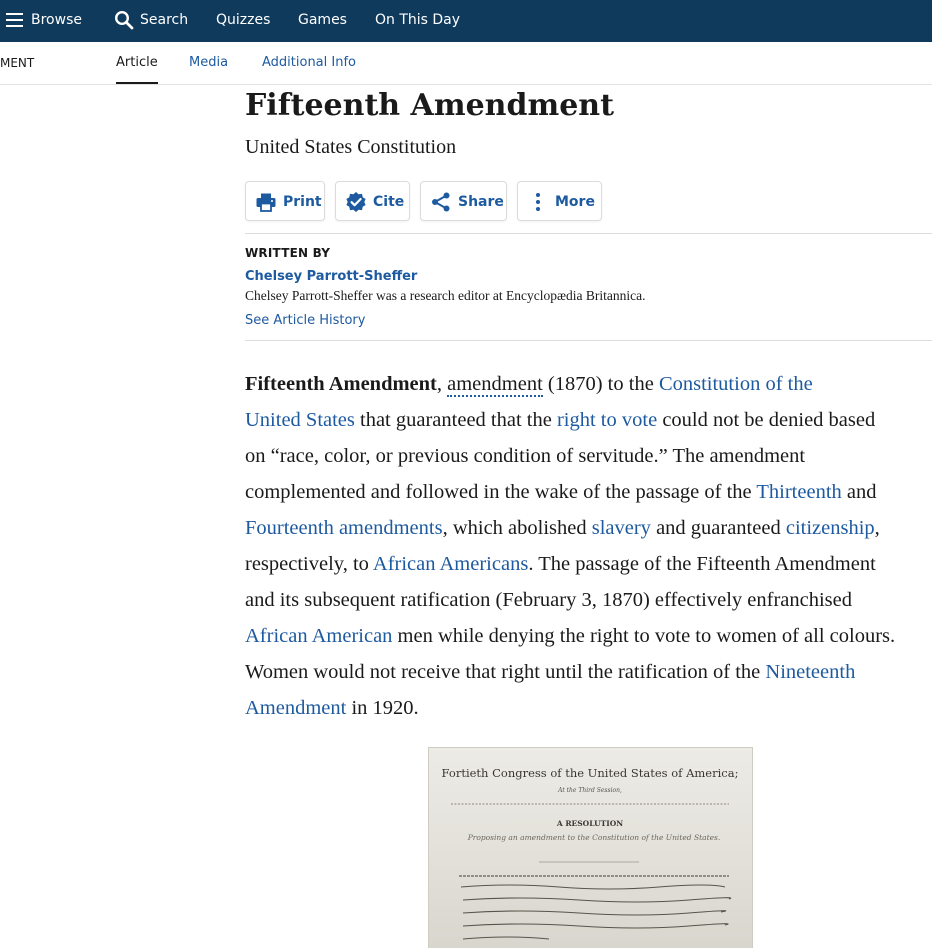 The image size is (932, 948). Describe the element at coordinates (318, 636) in the screenshot. I see `african-american-link: African American` at that location.